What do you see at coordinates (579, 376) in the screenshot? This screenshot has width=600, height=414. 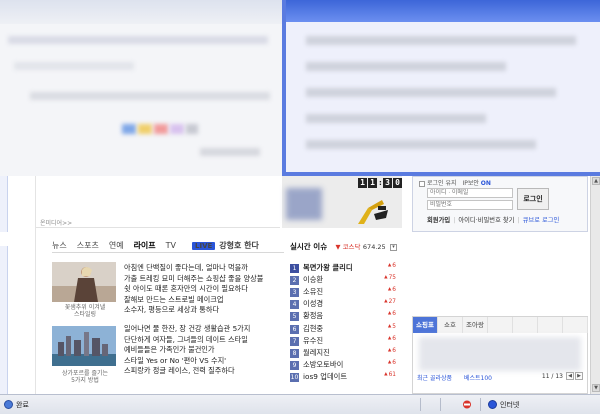 I see `next-icon: ▶` at bounding box center [579, 376].